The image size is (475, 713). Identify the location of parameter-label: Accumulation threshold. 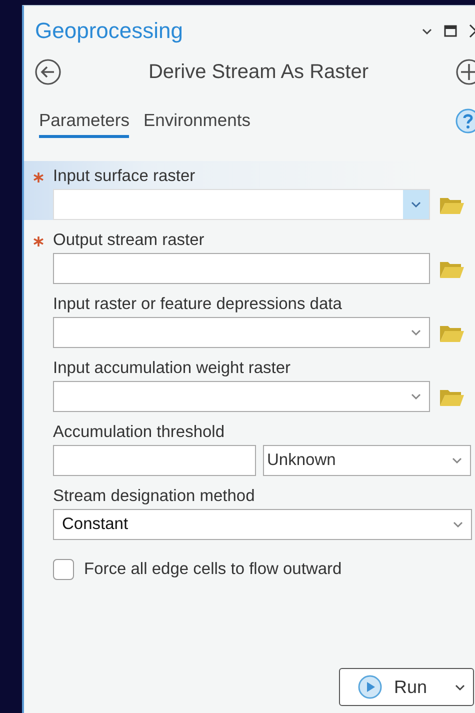
(139, 432).